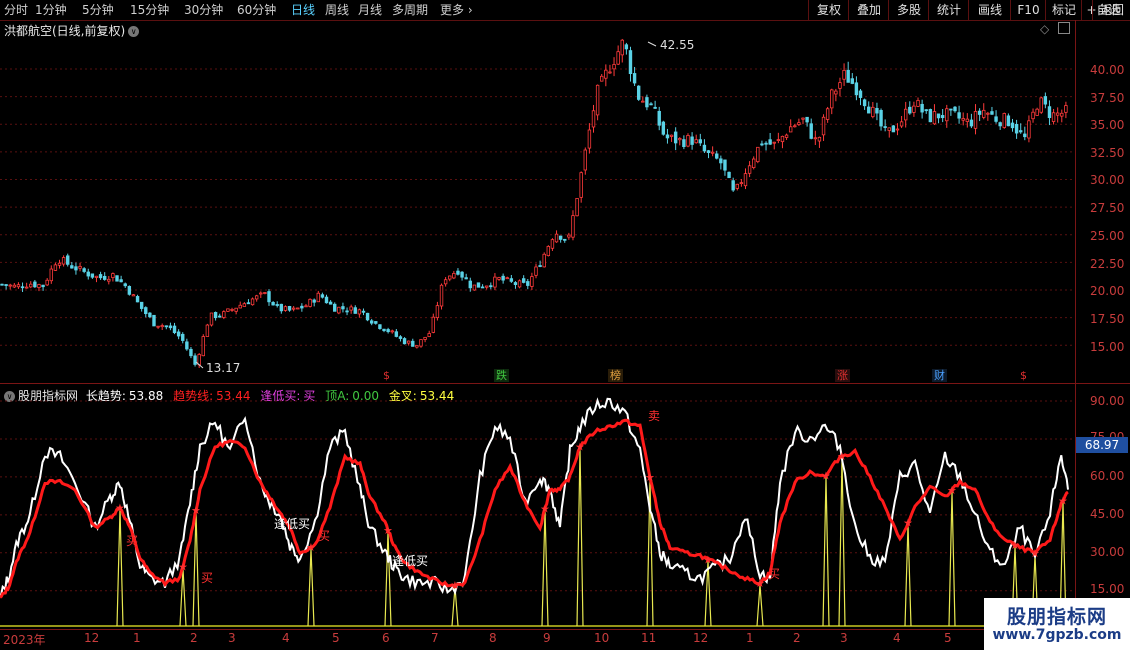 Image resolution: width=1130 pixels, height=650 pixels. I want to click on period-tab-more: 更多 ›, so click(456, 10).